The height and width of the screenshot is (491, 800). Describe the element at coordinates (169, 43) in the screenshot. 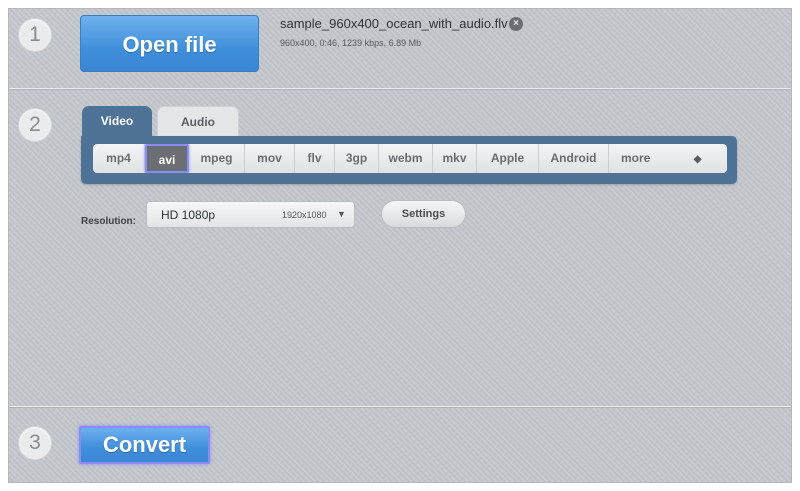

I see `open-file-button: Open file` at that location.